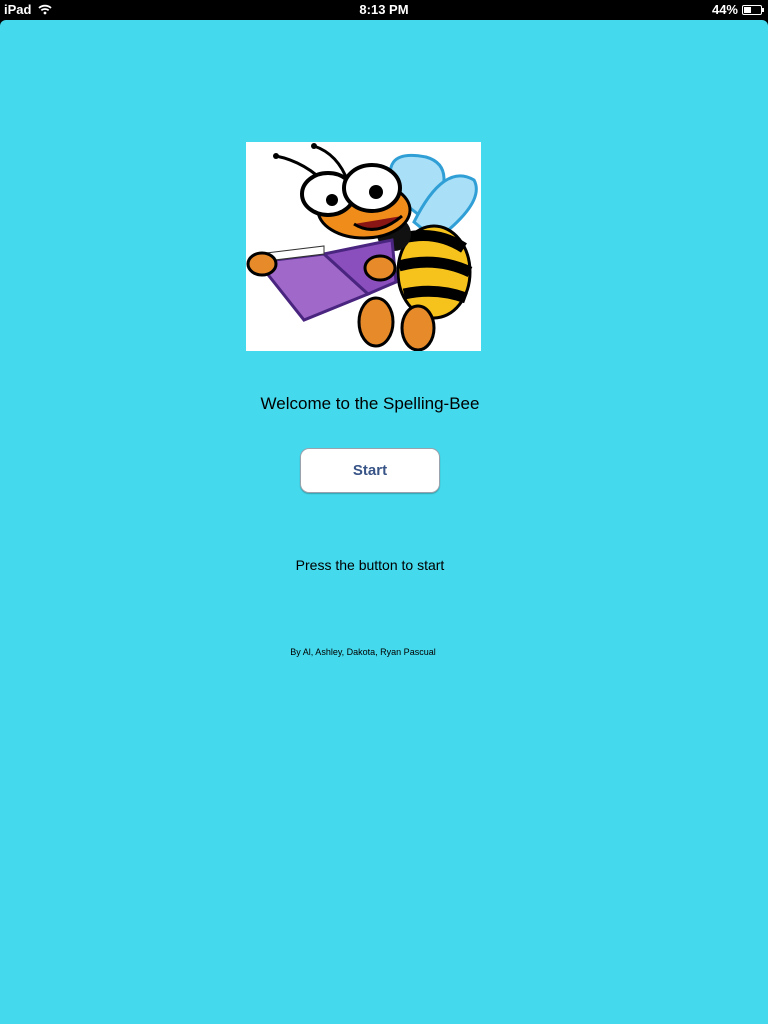 Image resolution: width=768 pixels, height=1024 pixels. I want to click on status-time: 8:13 PM, so click(384, 9).